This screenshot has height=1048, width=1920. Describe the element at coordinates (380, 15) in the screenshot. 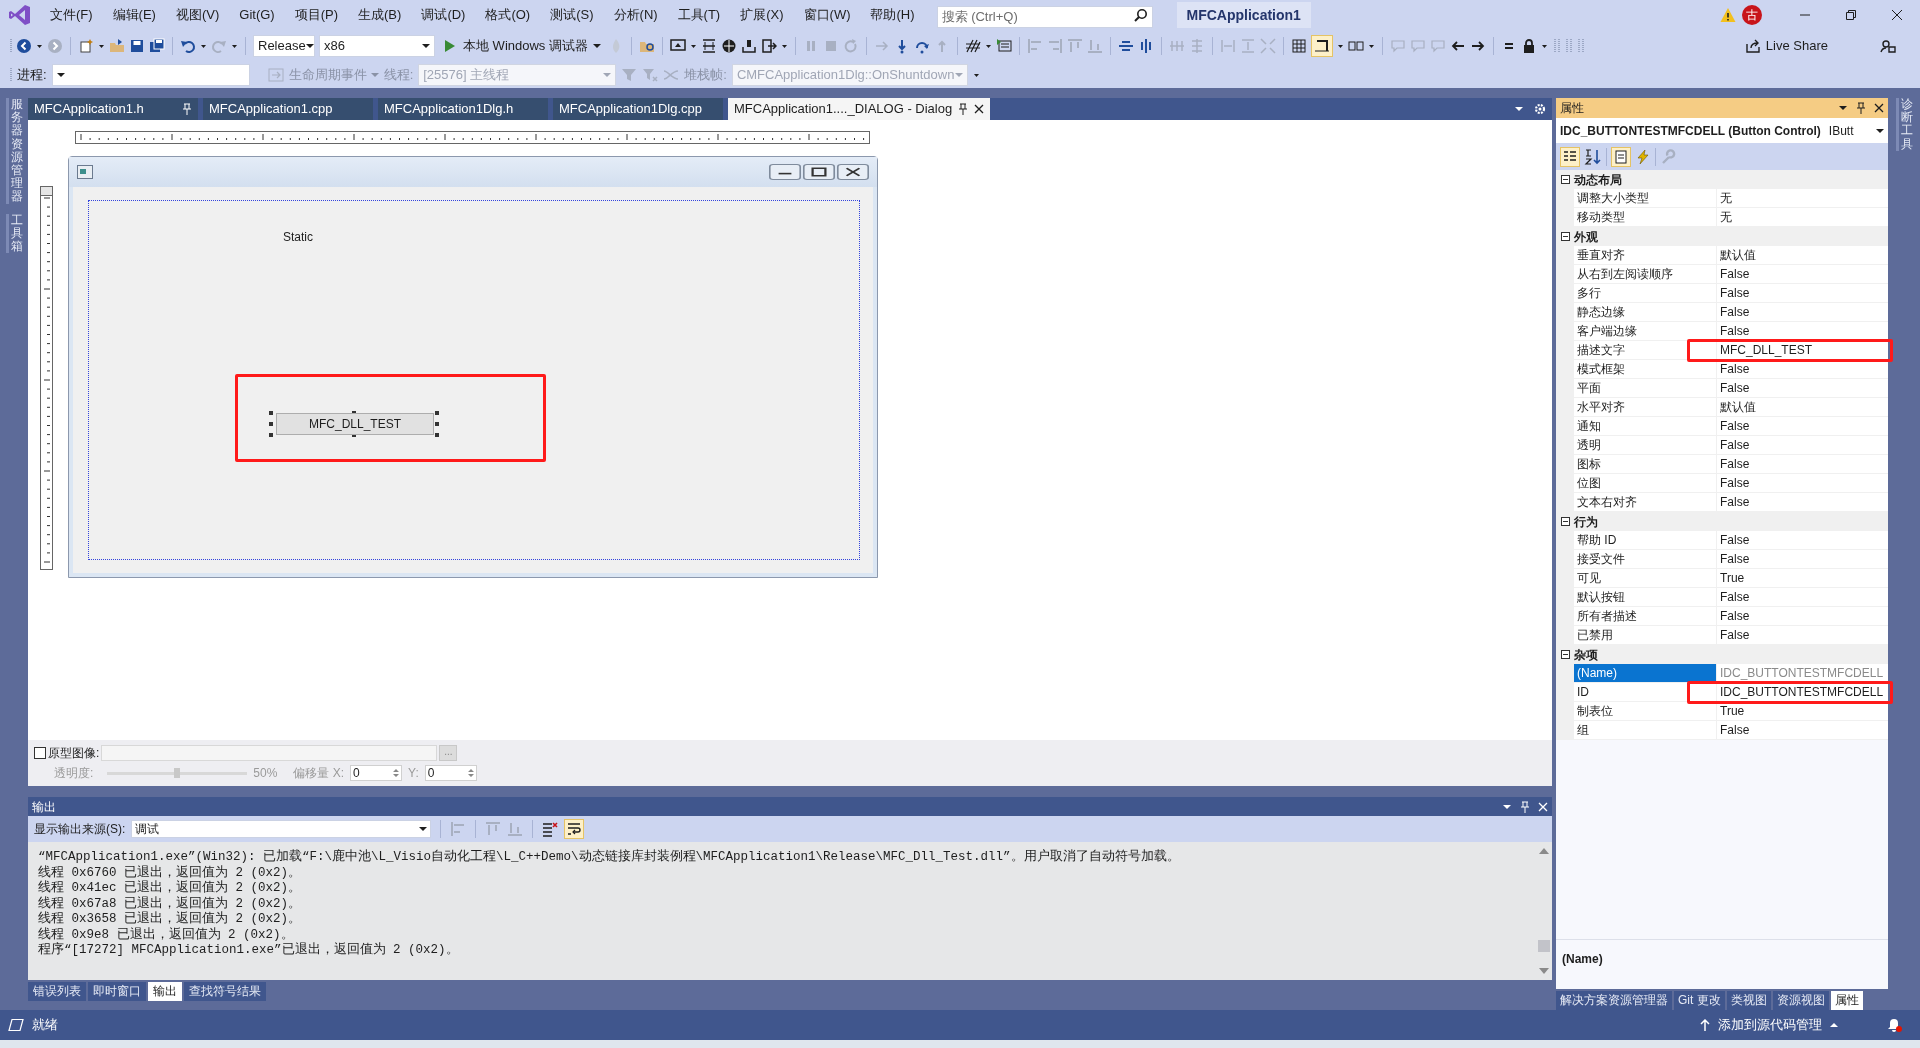

I see `menu-item: 生成(B)` at that location.